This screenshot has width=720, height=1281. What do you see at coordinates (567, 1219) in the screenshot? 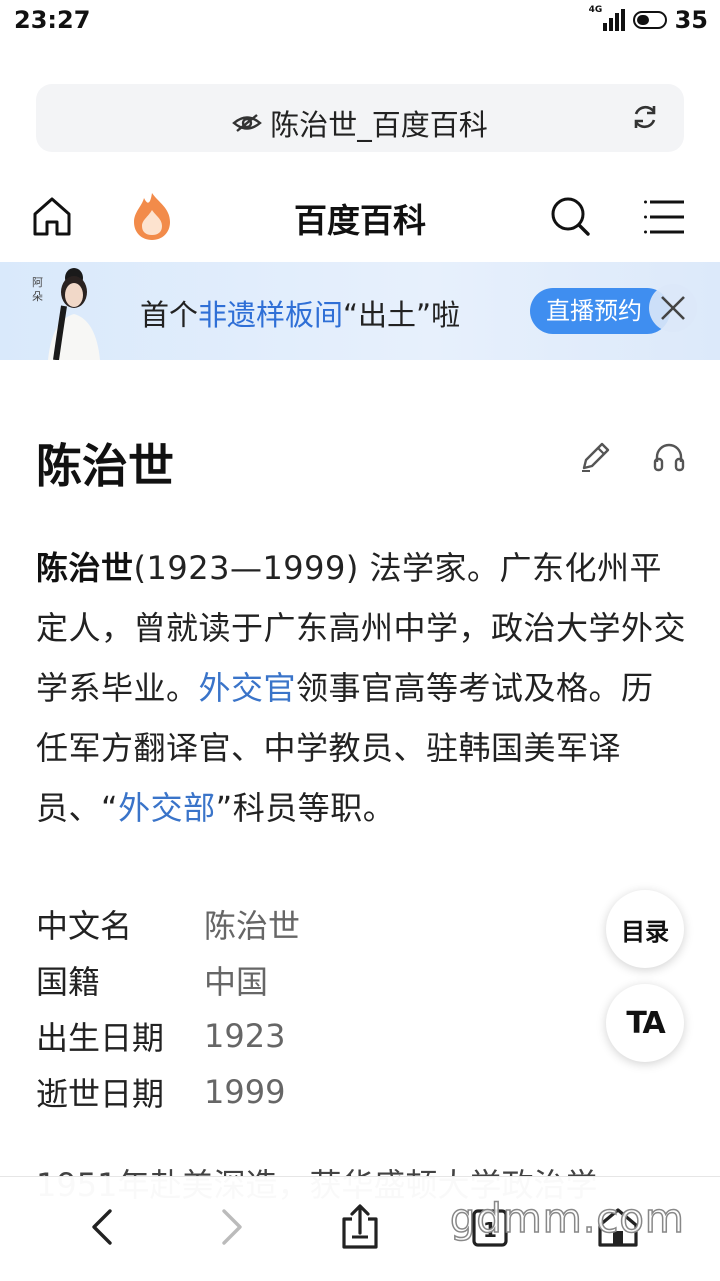
I see `watermark-text: gdmm.com` at bounding box center [567, 1219].